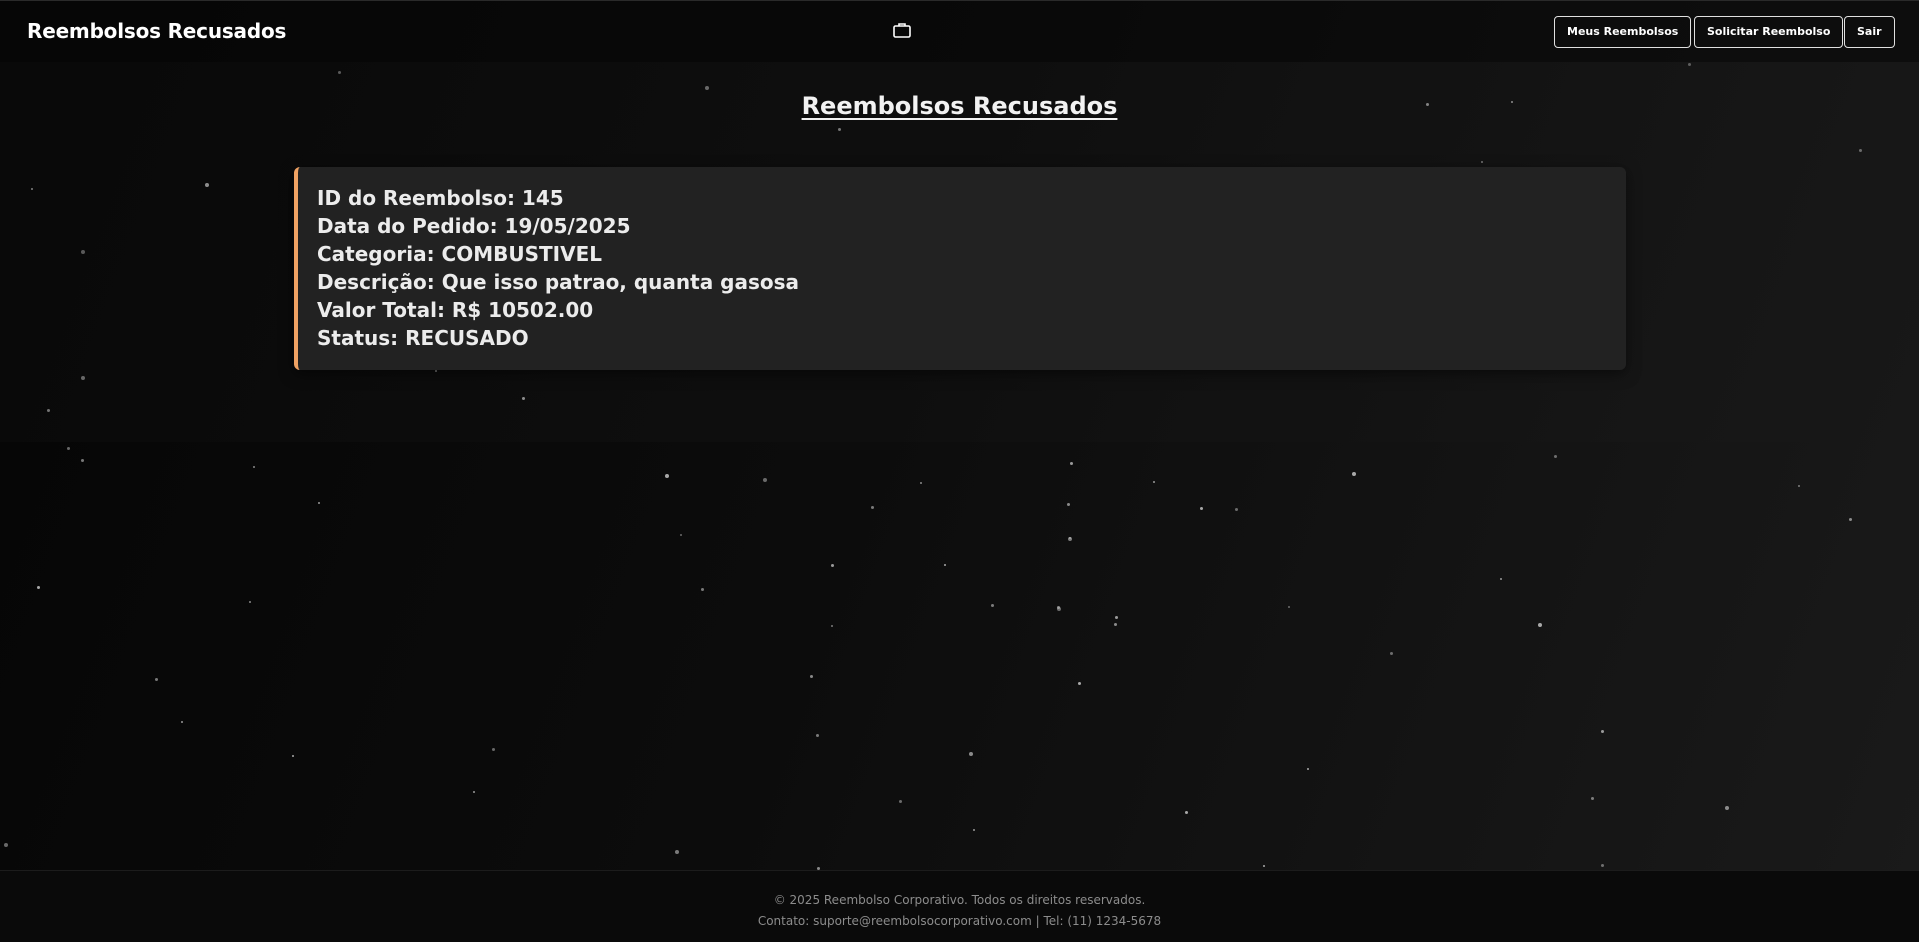 The width and height of the screenshot is (1919, 942). I want to click on solicitar-reembolso-button: Solicitar Reembolso, so click(1769, 32).